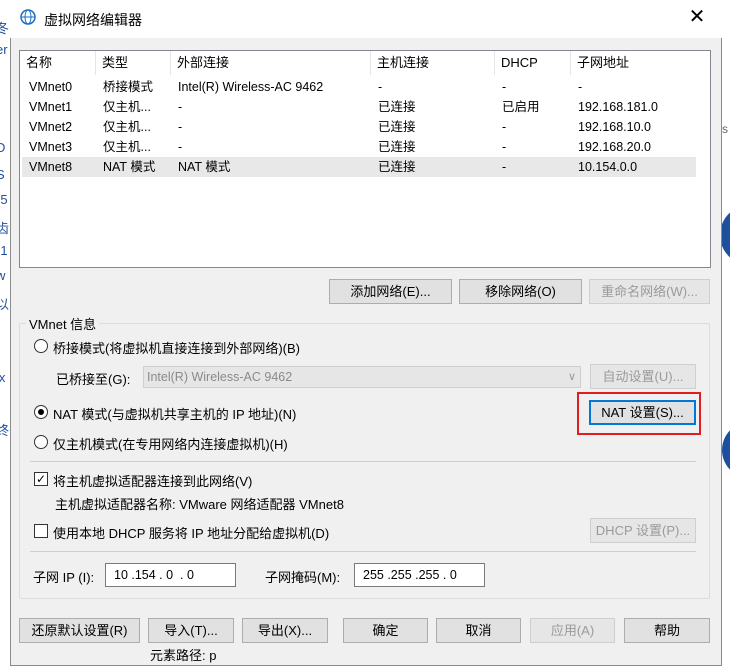  What do you see at coordinates (359, 147) in the screenshot?
I see `table-row: VMnet3 仅主机... - 已连接 - 192.168.20.0` at bounding box center [359, 147].